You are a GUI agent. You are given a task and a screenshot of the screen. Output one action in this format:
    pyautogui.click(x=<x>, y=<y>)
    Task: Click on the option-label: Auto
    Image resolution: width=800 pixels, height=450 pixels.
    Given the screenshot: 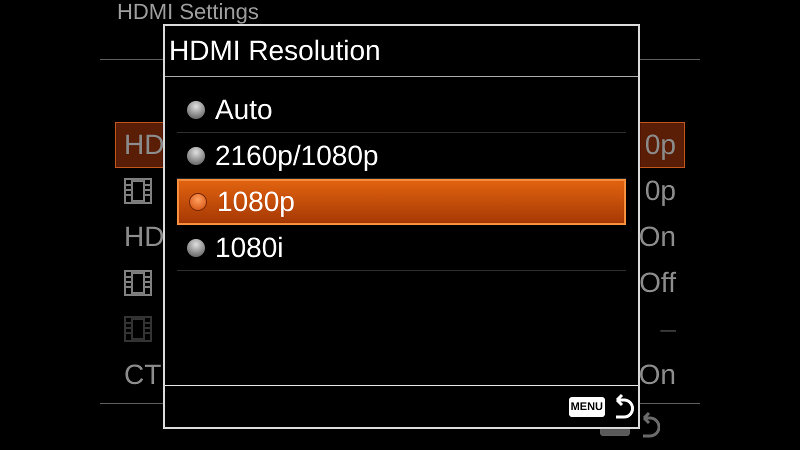 What is the action you would take?
    pyautogui.click(x=244, y=109)
    